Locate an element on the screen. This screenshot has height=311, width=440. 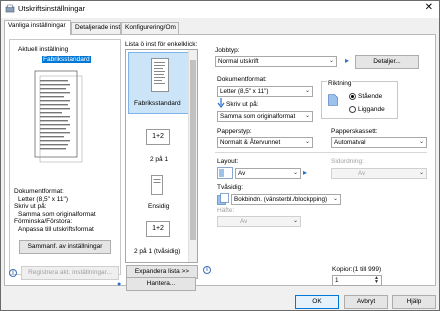
landscape-label: Liggande is located at coordinates (371, 109).